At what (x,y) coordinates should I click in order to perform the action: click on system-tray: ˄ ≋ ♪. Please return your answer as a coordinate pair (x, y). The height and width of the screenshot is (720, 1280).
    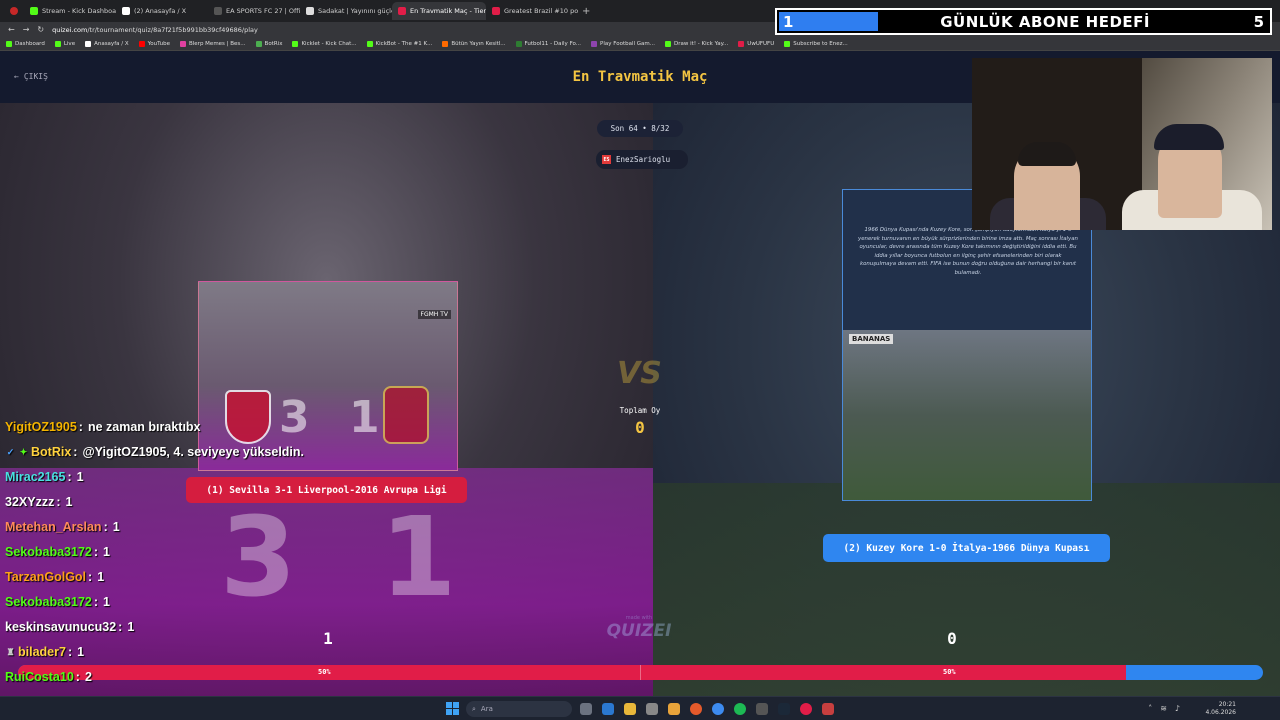
    Looking at the image, I should click on (1164, 708).